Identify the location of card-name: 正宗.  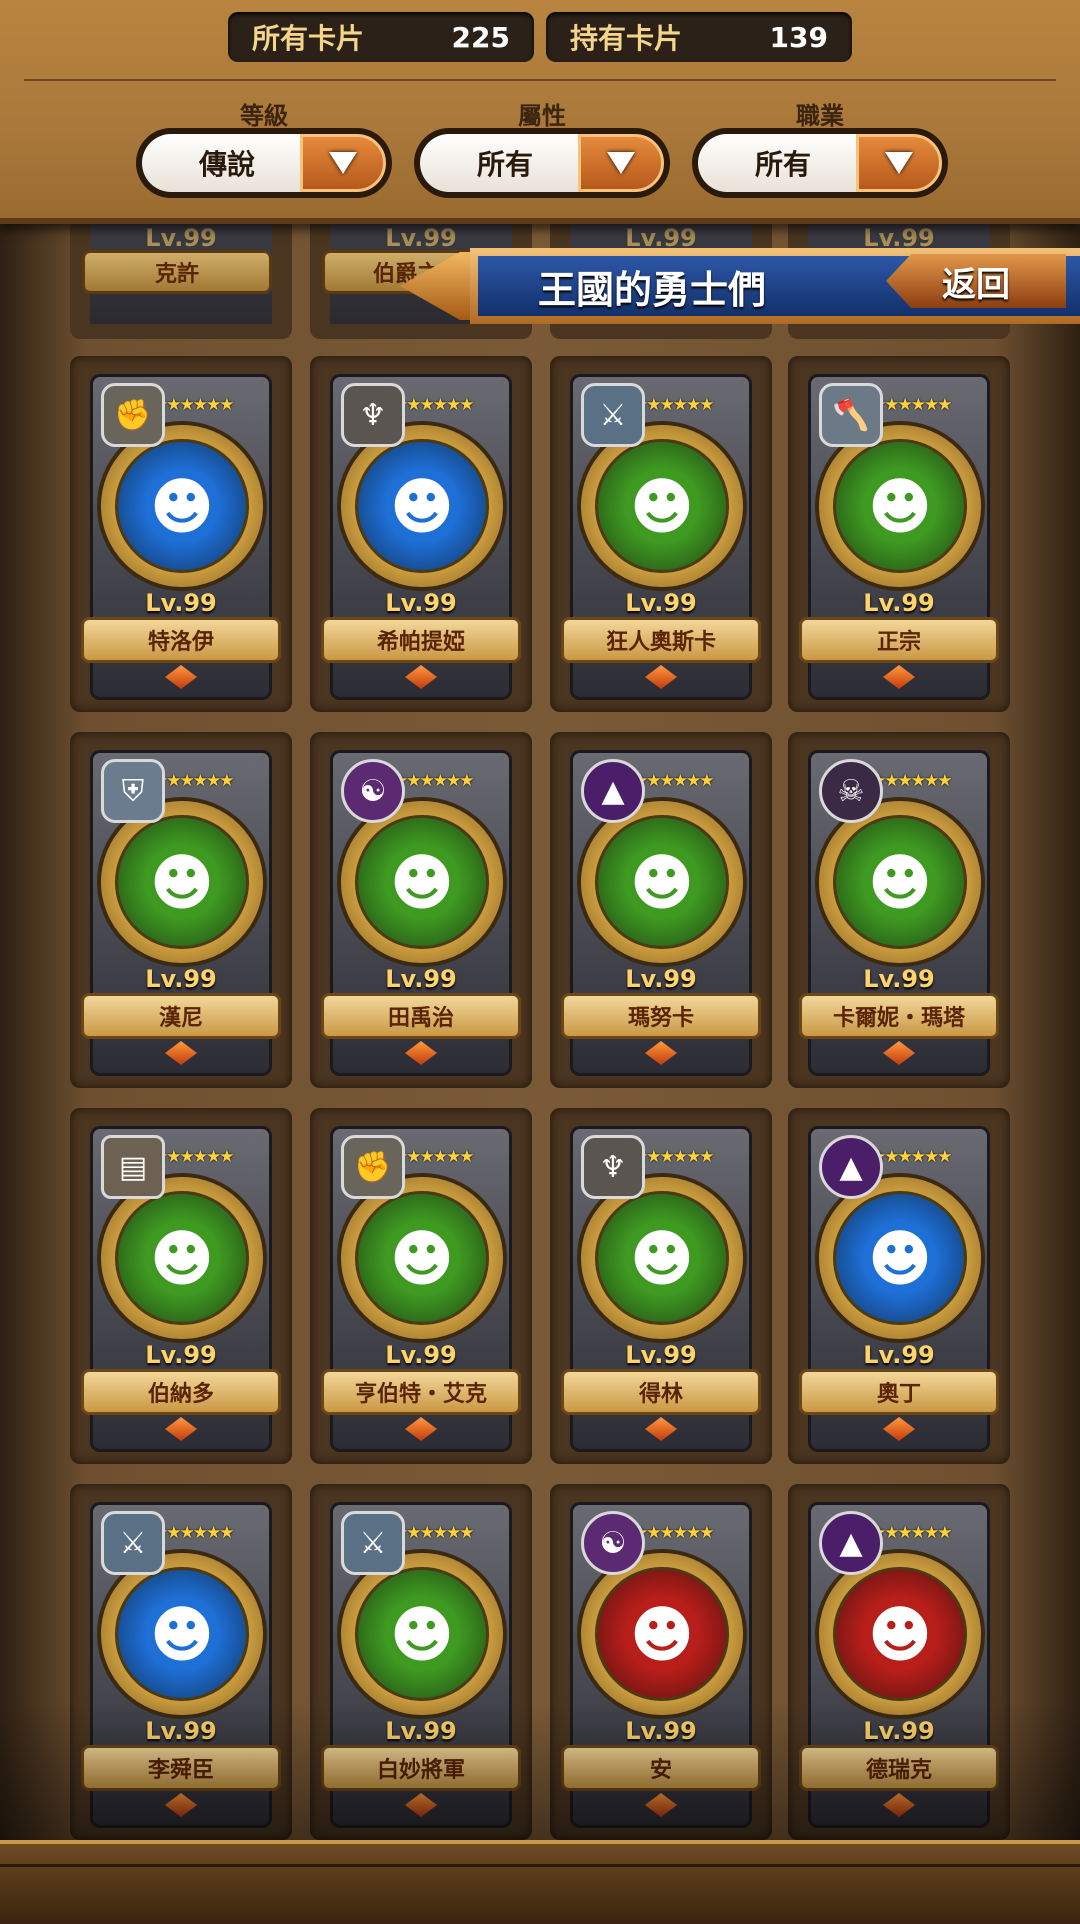
(899, 640).